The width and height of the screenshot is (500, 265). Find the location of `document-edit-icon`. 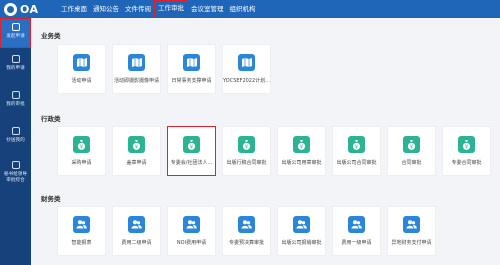

document-edit-icon is located at coordinates (15, 27).